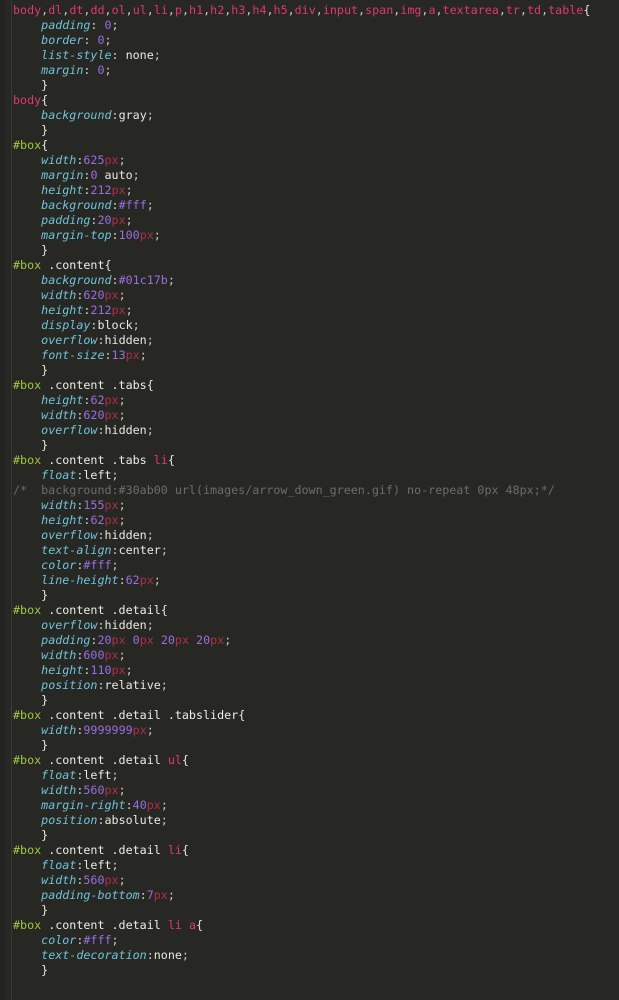  I want to click on code-line: background:#01c17b;, so click(309, 280).